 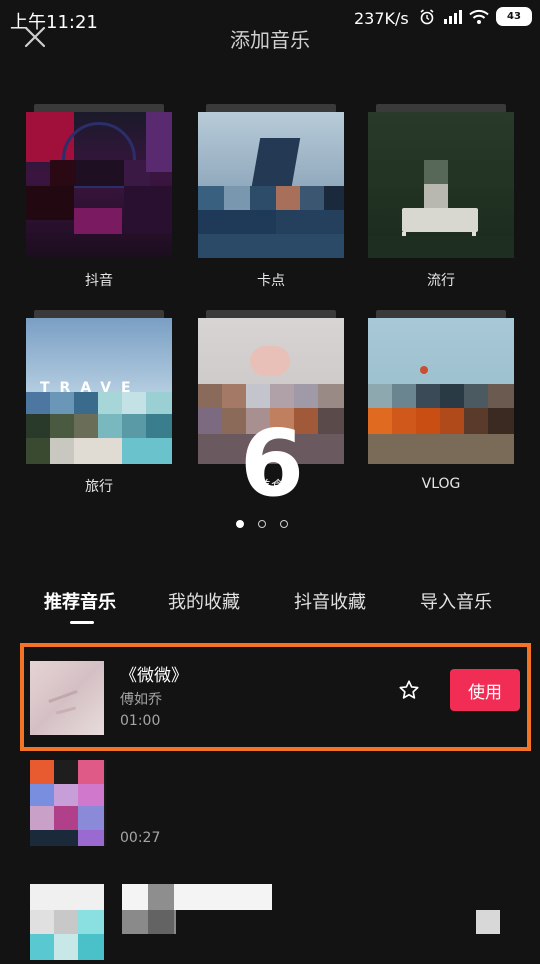 I want to click on tab-import-music: 导入音乐, so click(x=456, y=601).